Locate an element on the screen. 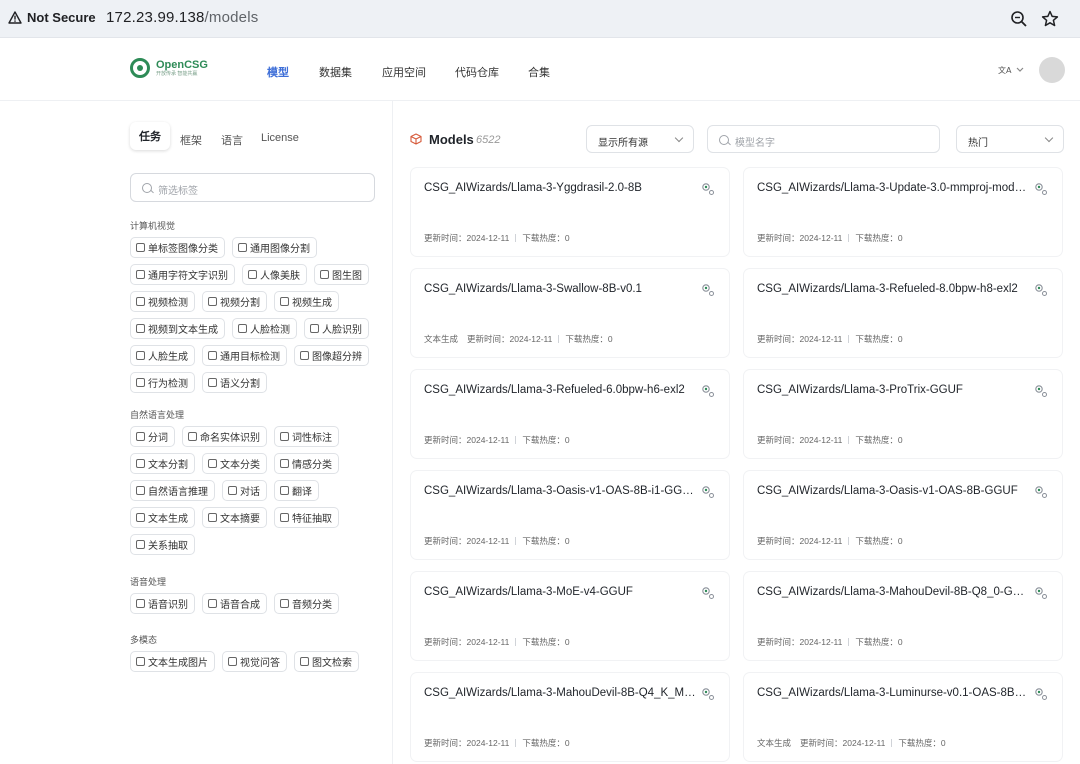 This screenshot has width=1080, height=764. model-name: CSG_AIWizards/Llama-3-Yggdrasil-2.0-8B is located at coordinates (560, 188).